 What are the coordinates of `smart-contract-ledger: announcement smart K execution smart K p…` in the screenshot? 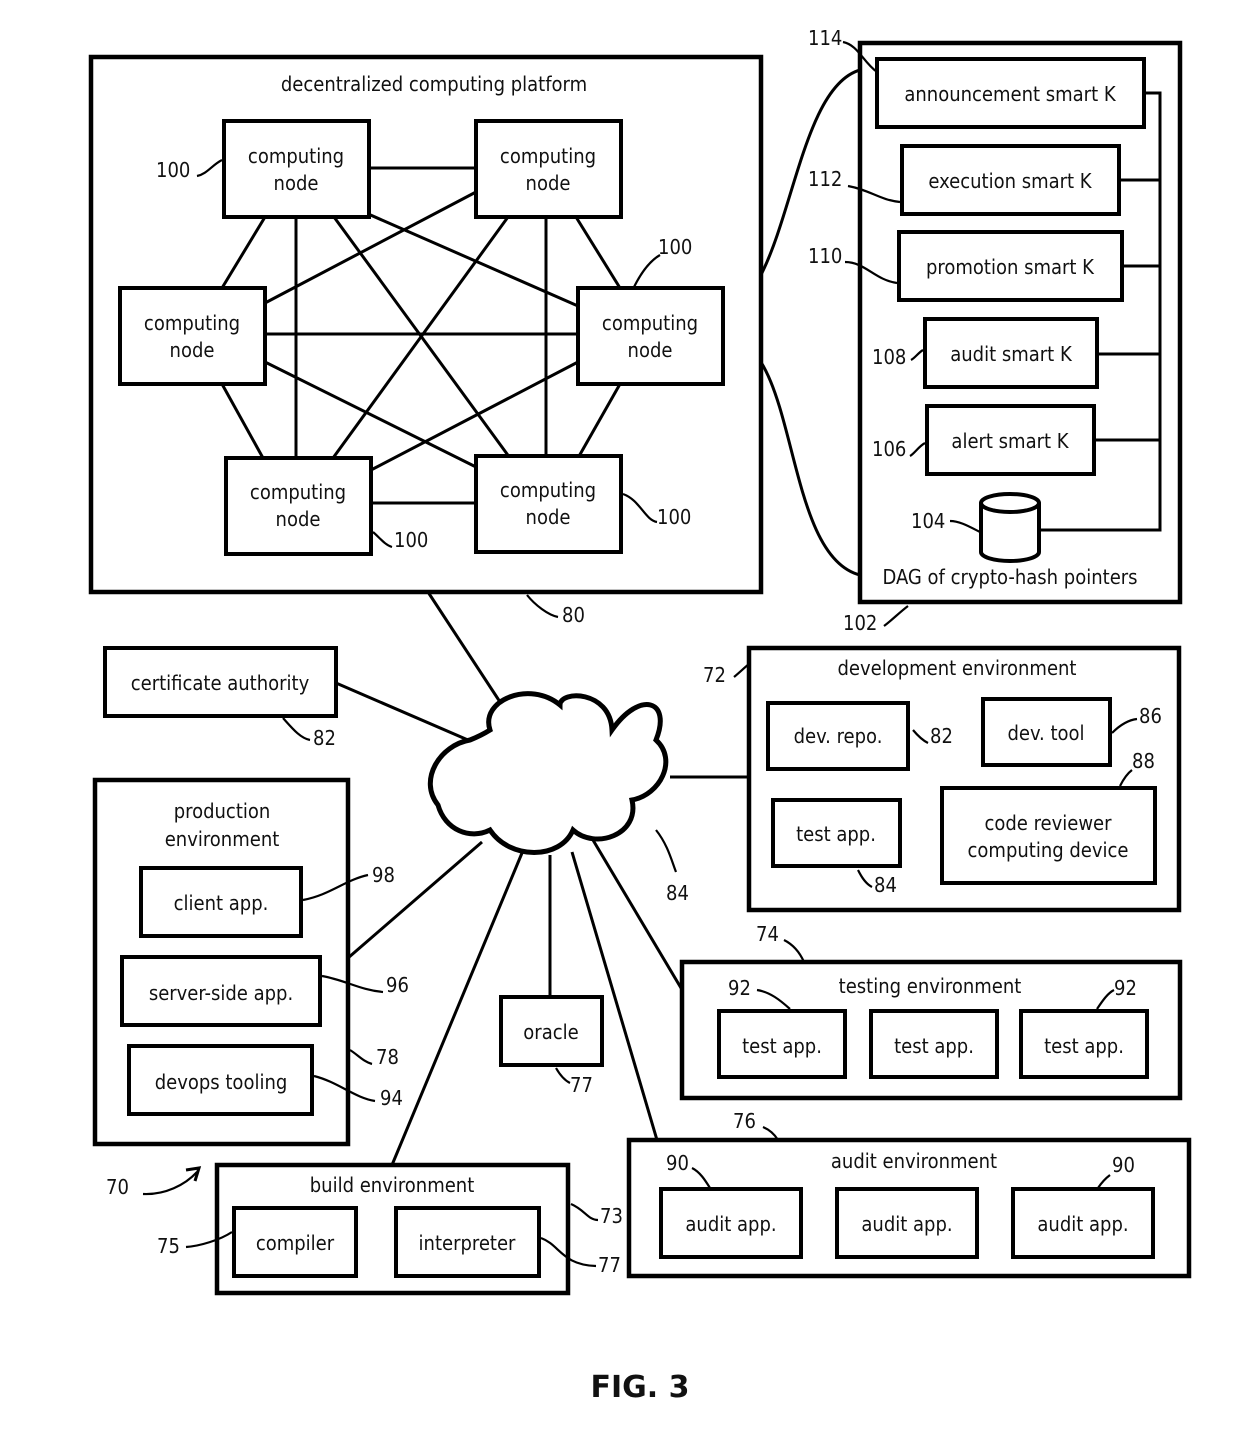 It's located at (995, 330).